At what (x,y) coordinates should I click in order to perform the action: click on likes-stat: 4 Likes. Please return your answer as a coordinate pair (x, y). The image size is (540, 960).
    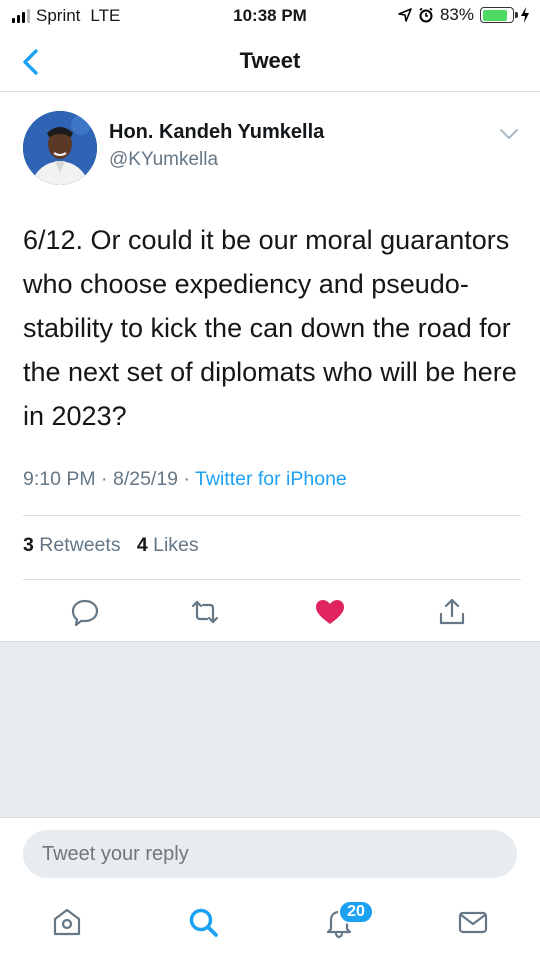
    Looking at the image, I should click on (168, 545).